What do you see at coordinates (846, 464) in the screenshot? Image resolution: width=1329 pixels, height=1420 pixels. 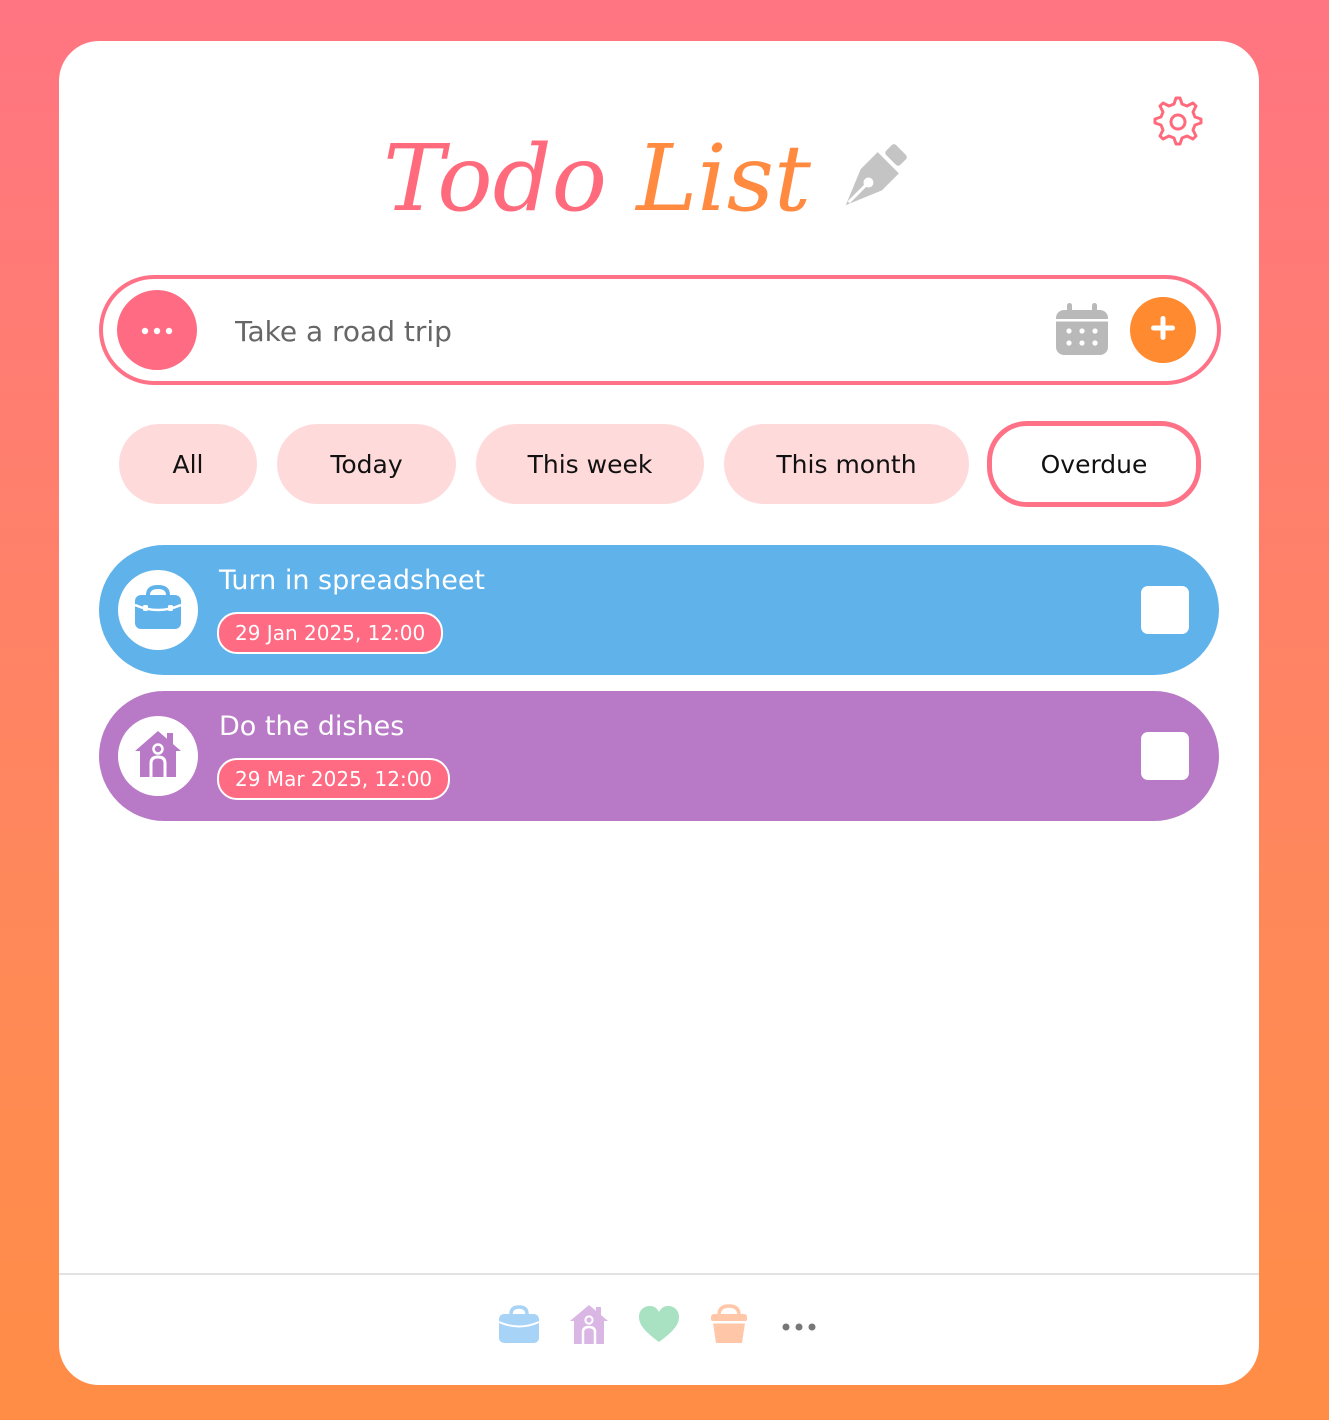 I see `filter-this-month: This month` at bounding box center [846, 464].